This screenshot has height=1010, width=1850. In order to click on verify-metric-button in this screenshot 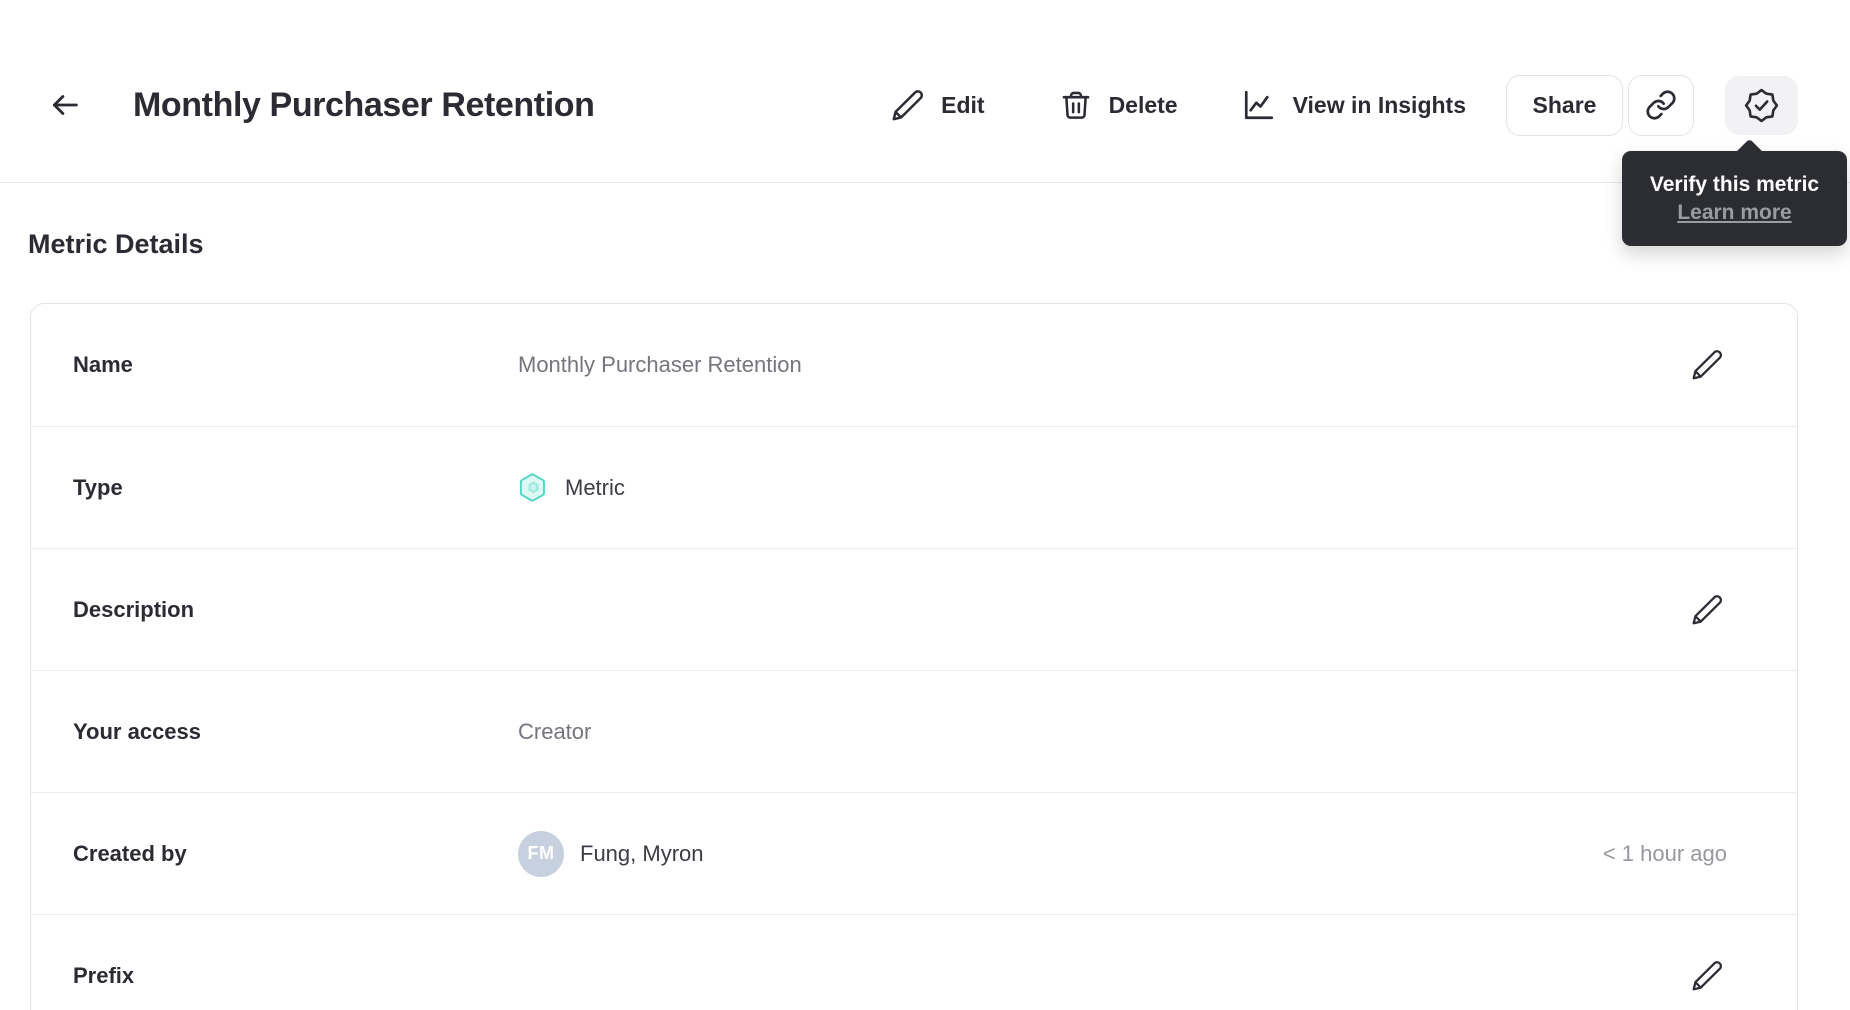, I will do `click(1761, 105)`.